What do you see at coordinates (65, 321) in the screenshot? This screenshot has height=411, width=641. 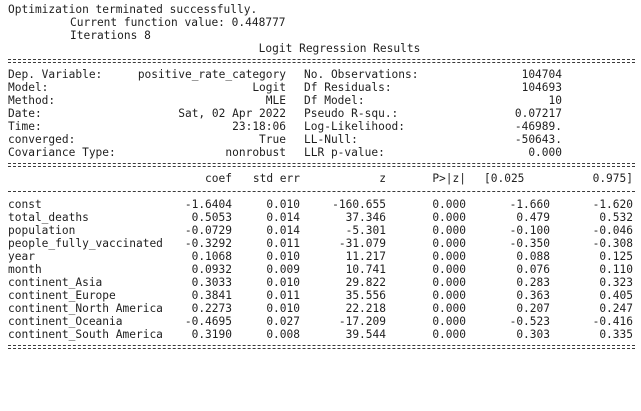 I see `variable-name: continent_Oceania` at bounding box center [65, 321].